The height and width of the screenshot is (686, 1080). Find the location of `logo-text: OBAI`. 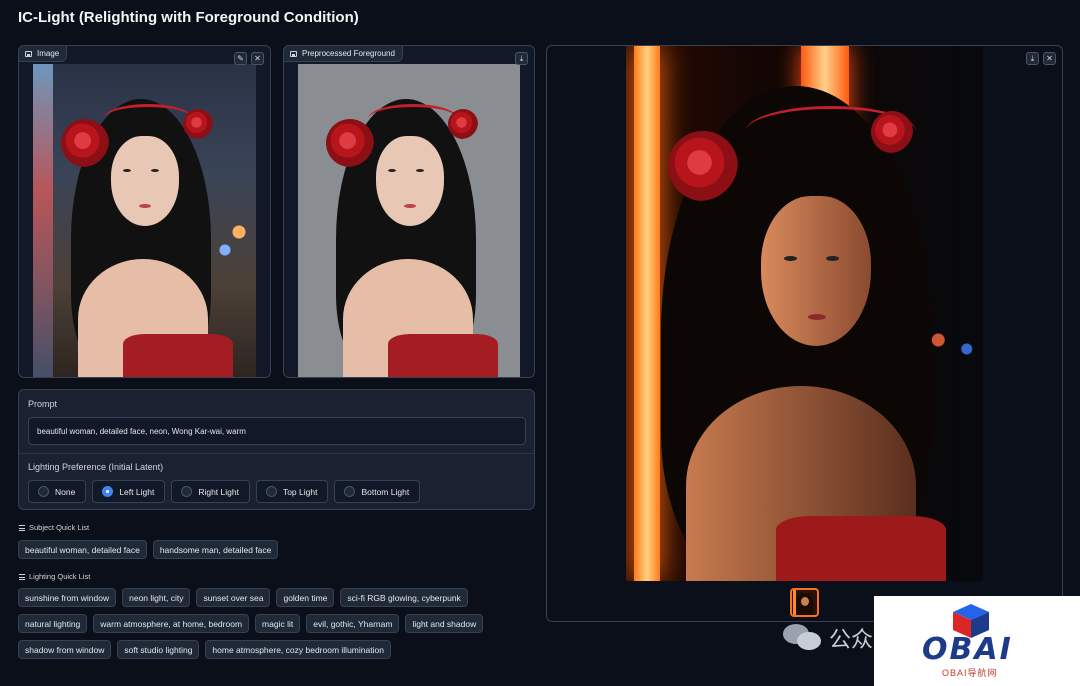

logo-text: OBAI is located at coordinates (967, 649).